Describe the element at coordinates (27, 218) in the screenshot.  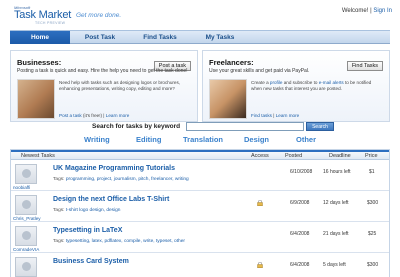
I see `username-link: Chris_Pratley` at that location.